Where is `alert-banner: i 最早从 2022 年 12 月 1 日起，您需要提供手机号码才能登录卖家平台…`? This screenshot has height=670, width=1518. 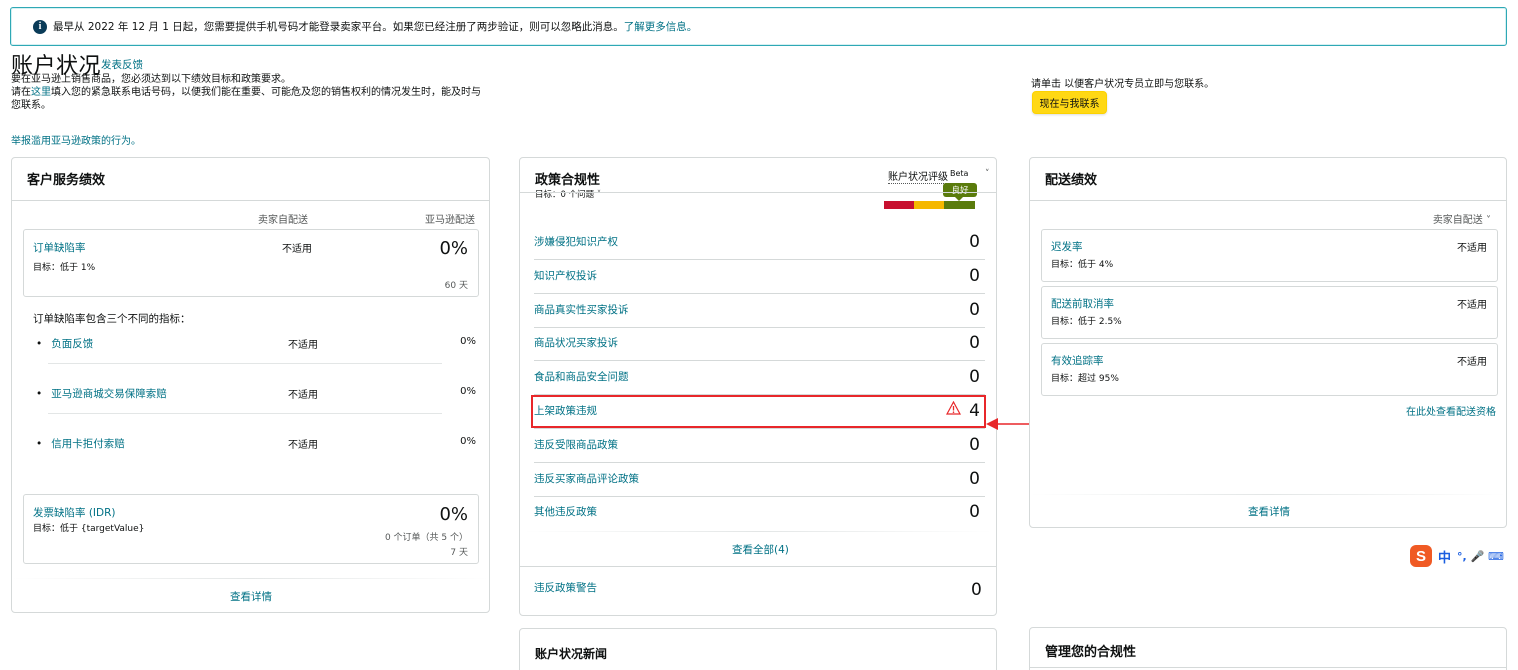
alert-banner: i 最早从 2022 年 12 月 1 日起，您需要提供手机号码才能登录卖家平台… is located at coordinates (758, 26).